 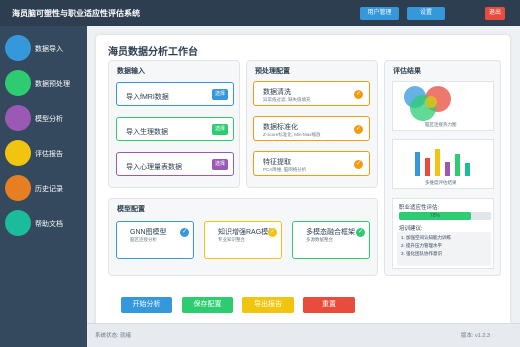 I want to click on data-input-panel: 数据输入 导入fMRI数据 选择 导入生理数据 选择 导入心理量表数据 选择, so click(x=174, y=124).